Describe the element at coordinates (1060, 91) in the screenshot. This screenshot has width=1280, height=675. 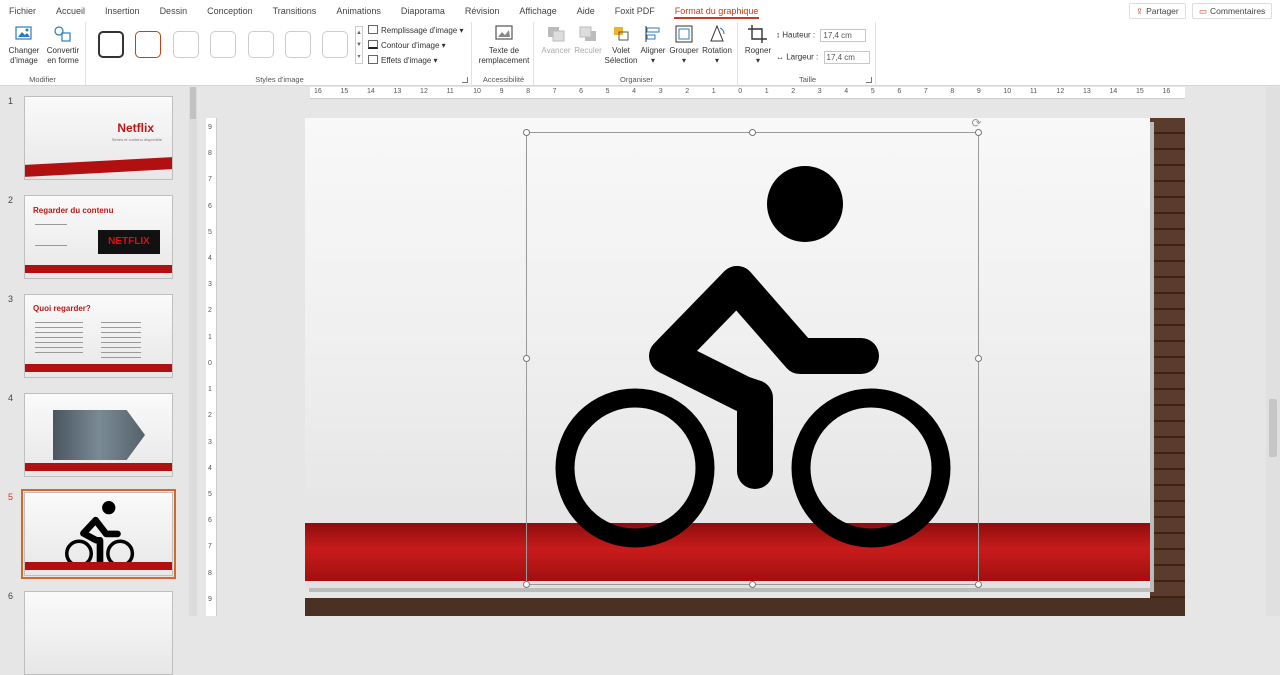
I see `ruler-h-tick: 12` at that location.